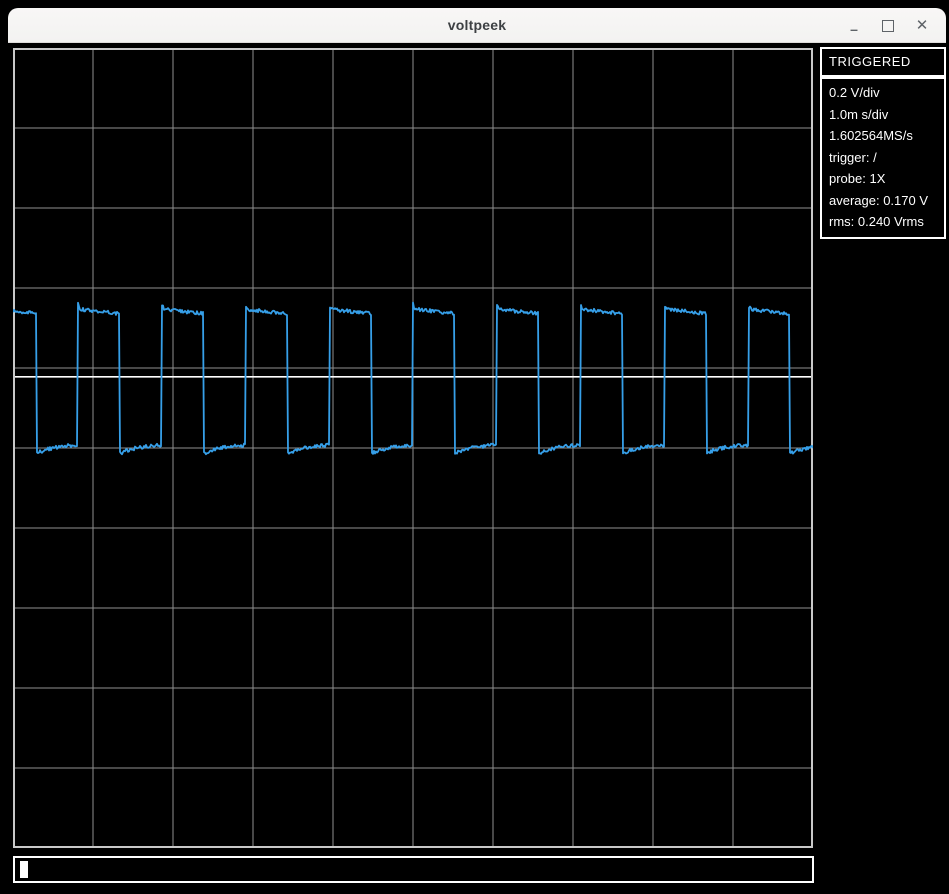 This screenshot has width=949, height=894. I want to click on stat-probe: probe: 1X, so click(857, 178).